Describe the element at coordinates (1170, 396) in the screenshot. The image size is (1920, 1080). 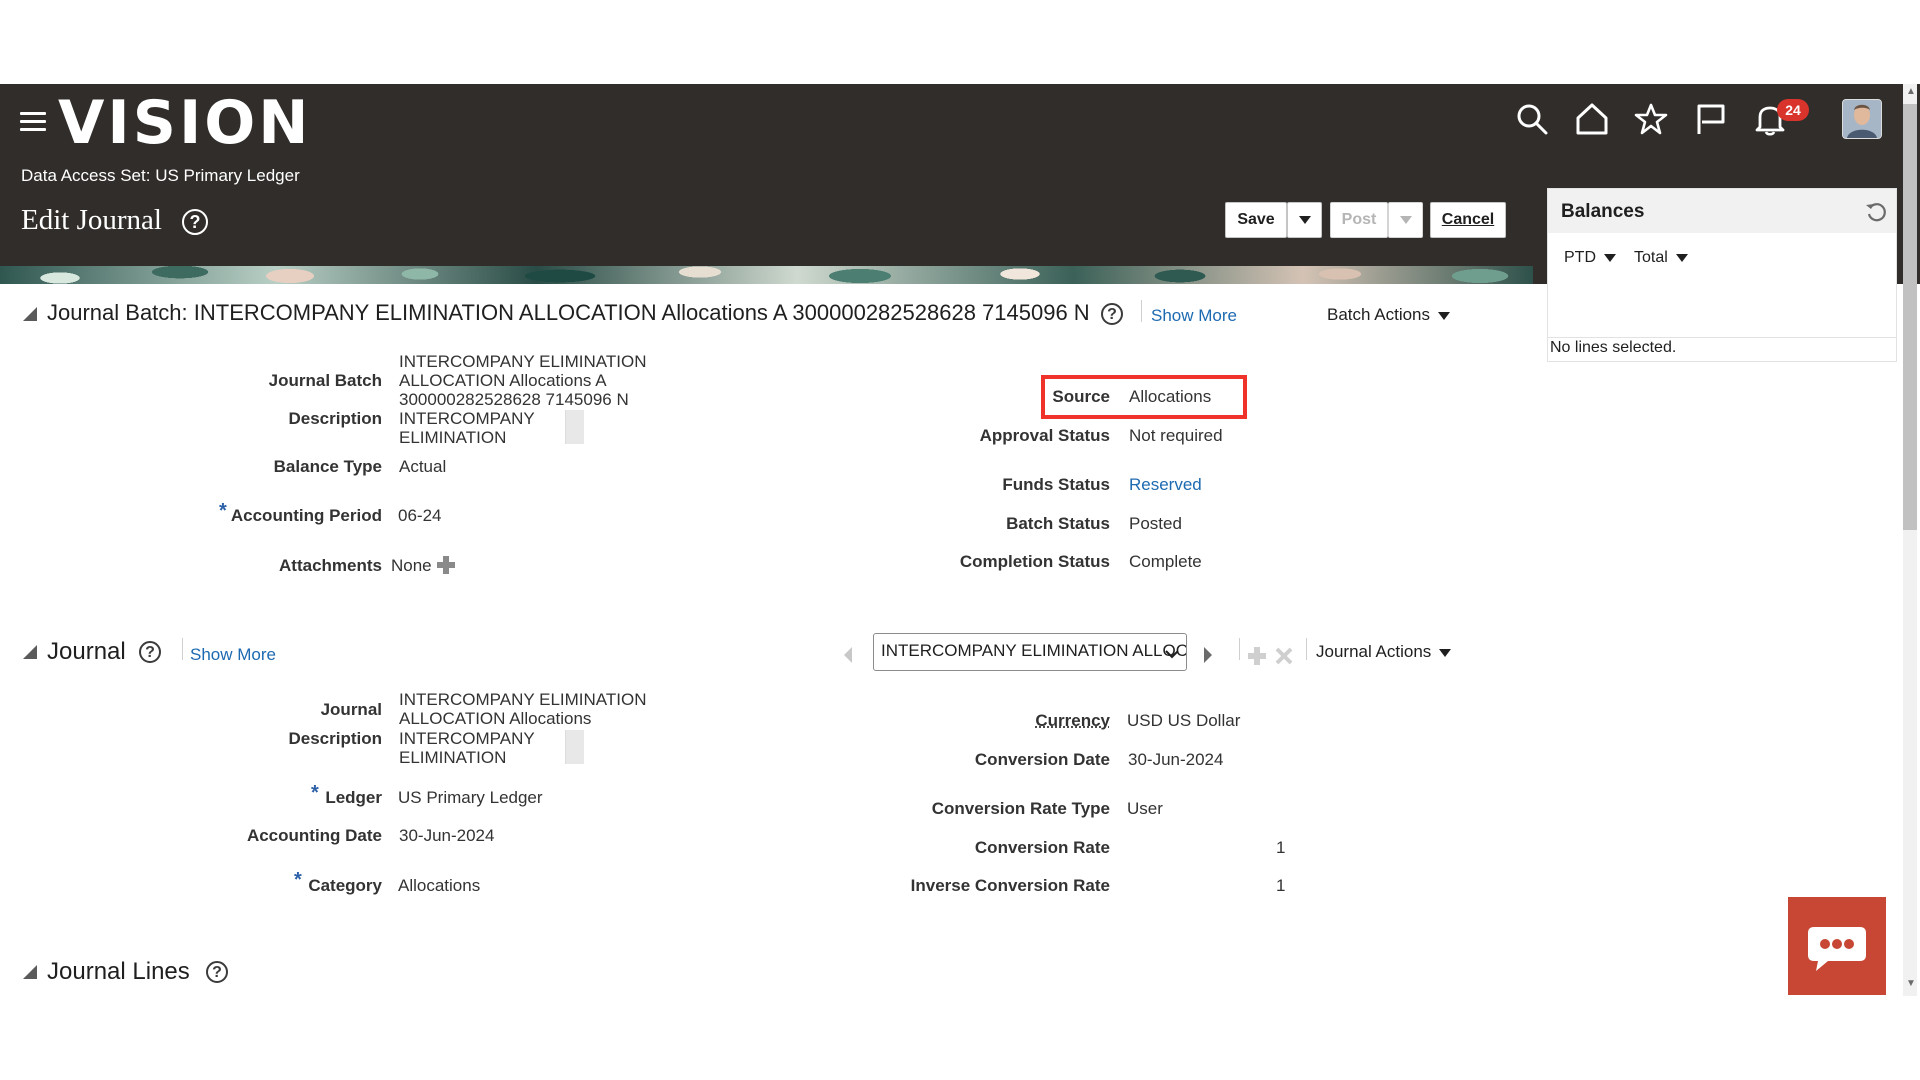
I see `source-value: Allocations` at that location.